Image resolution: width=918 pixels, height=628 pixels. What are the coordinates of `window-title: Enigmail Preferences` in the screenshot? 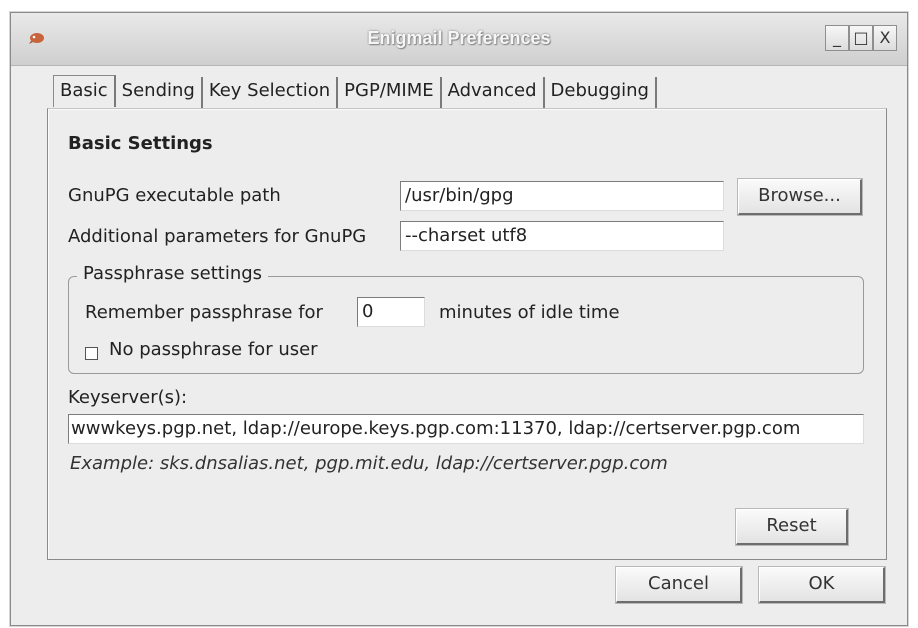 It's located at (459, 38).